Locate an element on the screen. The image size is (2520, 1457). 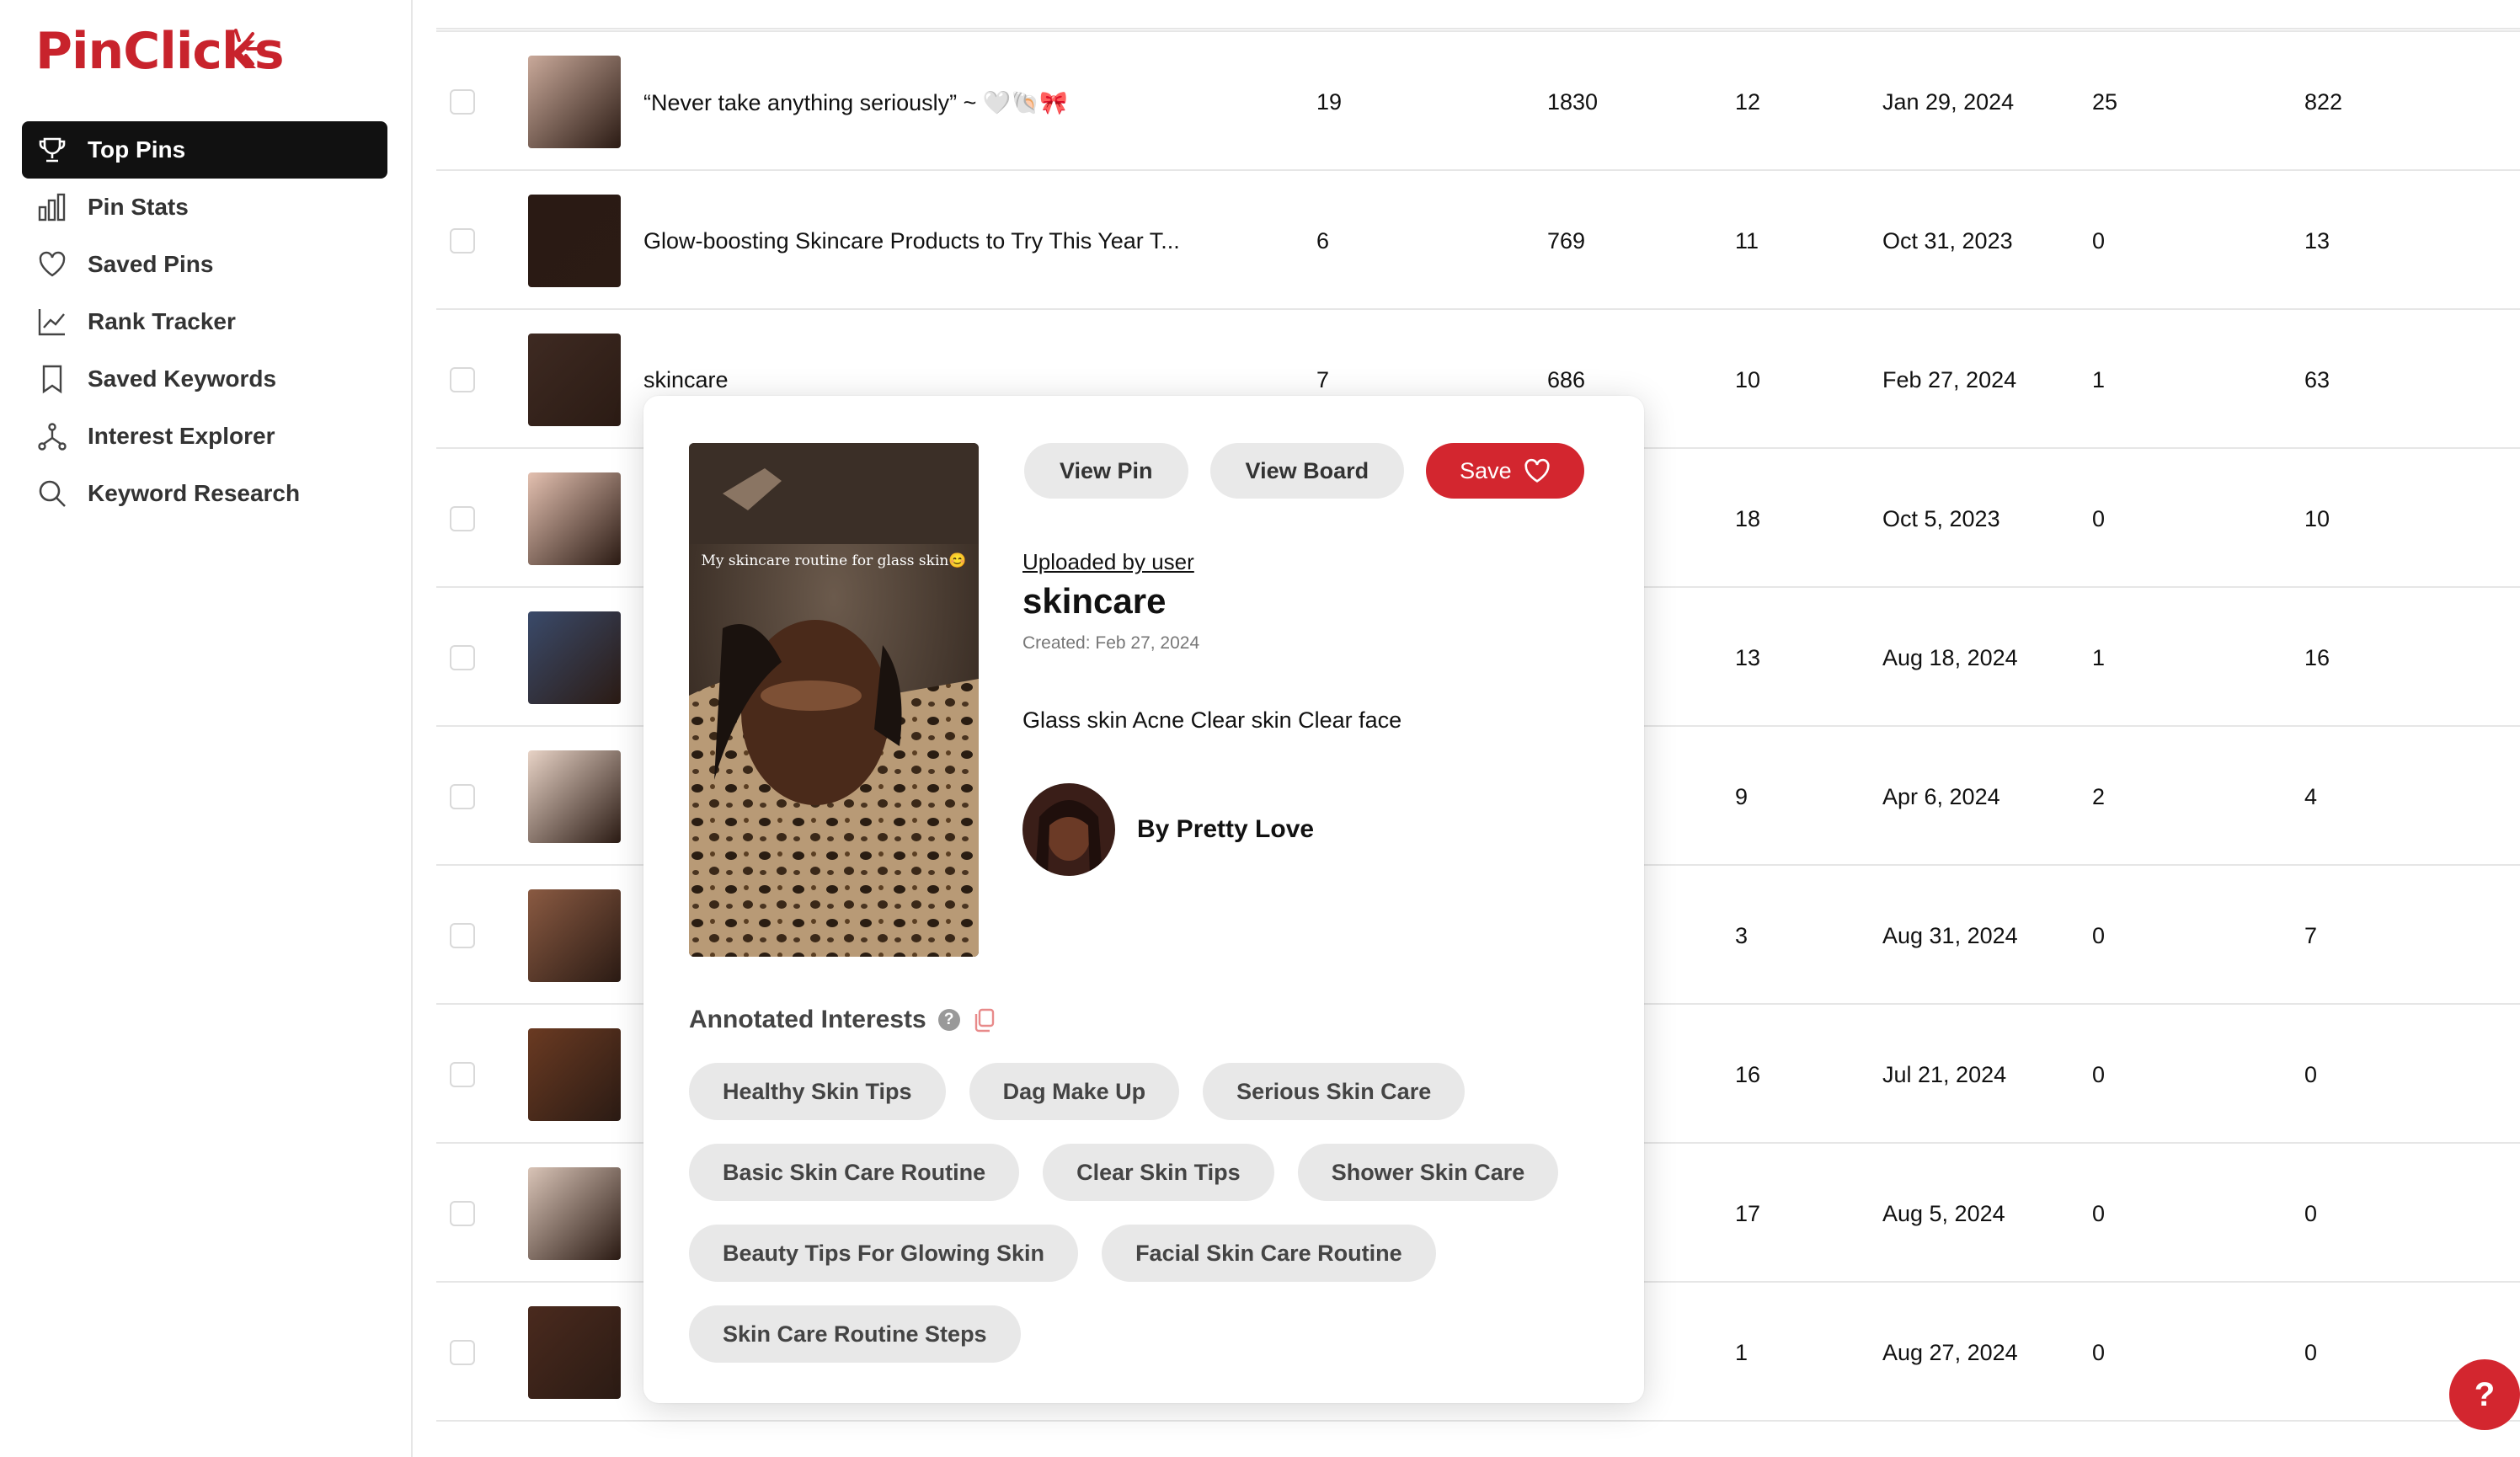
pin-title-cell: “Never take anything seriously” ~ 🤍🐚🎀 is located at coordinates (855, 102).